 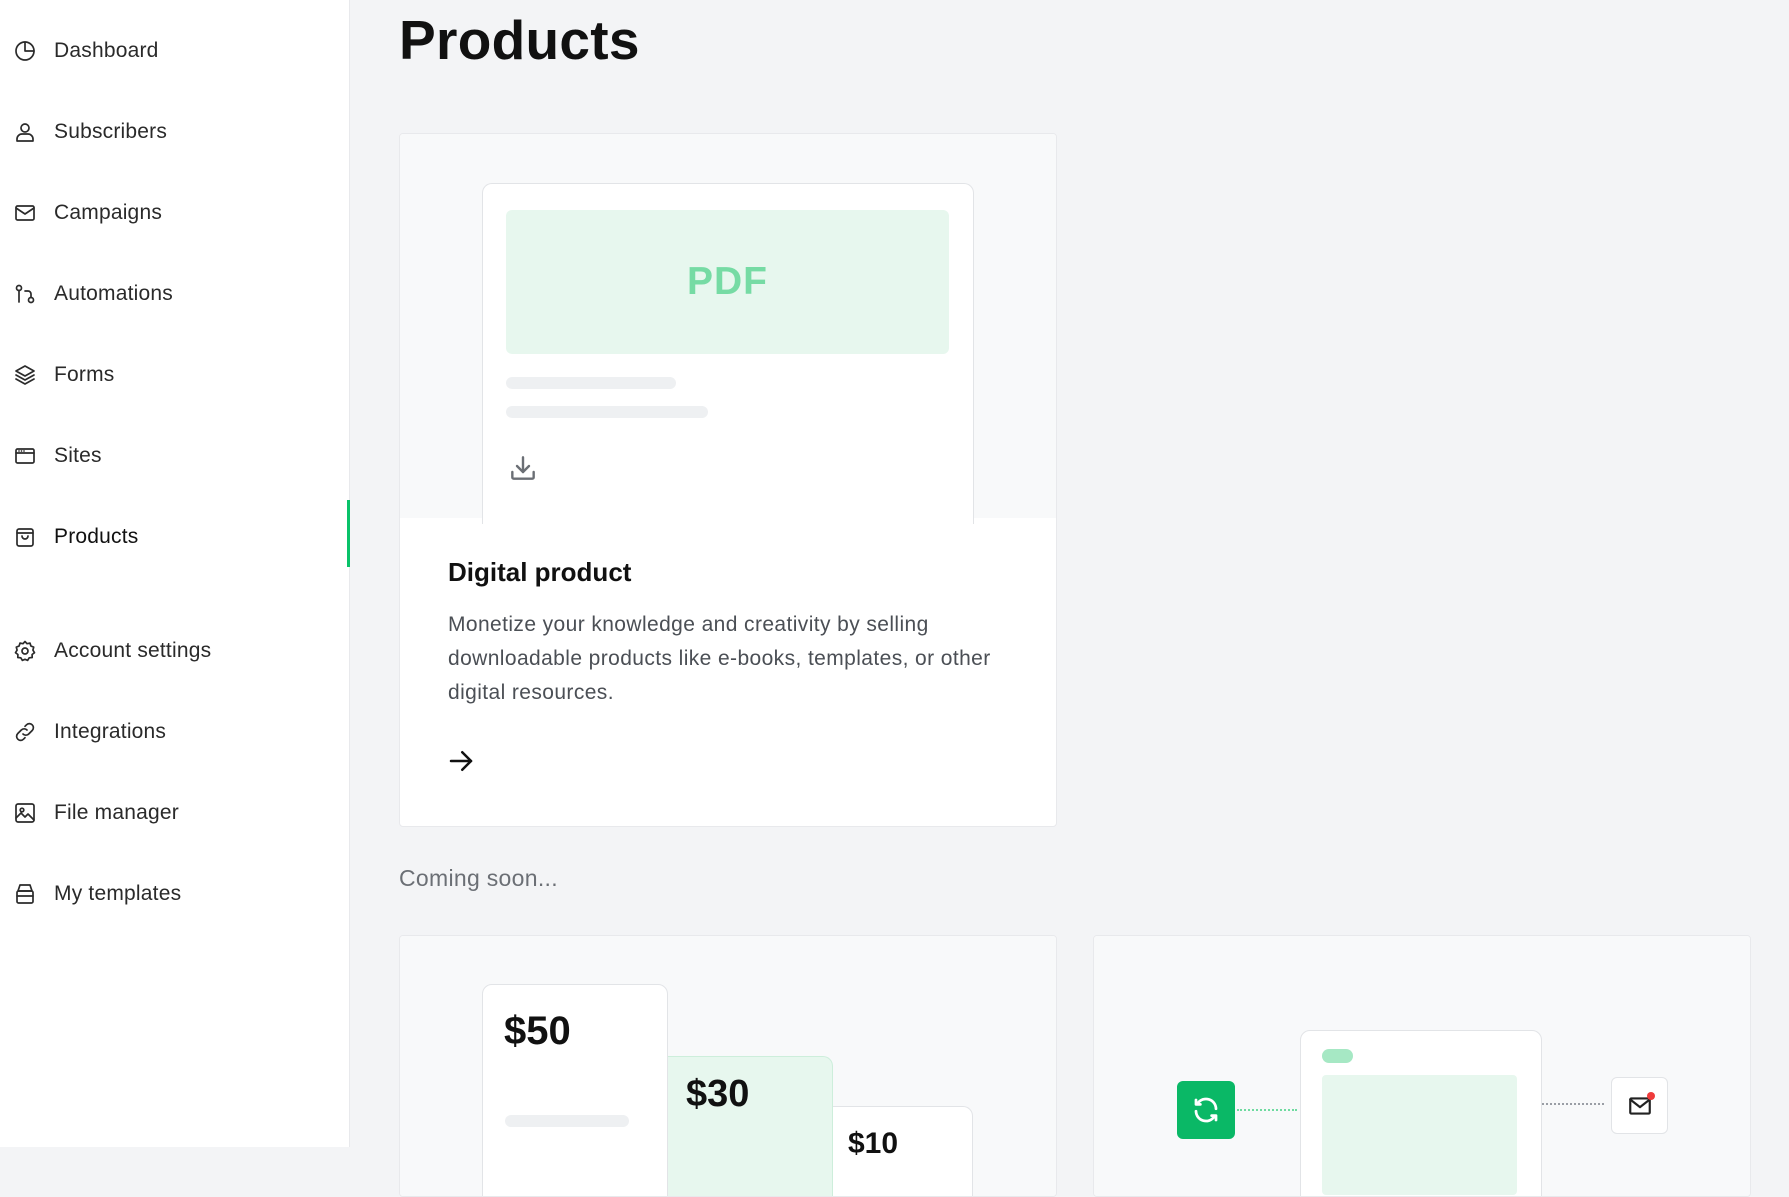 I want to click on price-card: $30, so click(x=749, y=1126).